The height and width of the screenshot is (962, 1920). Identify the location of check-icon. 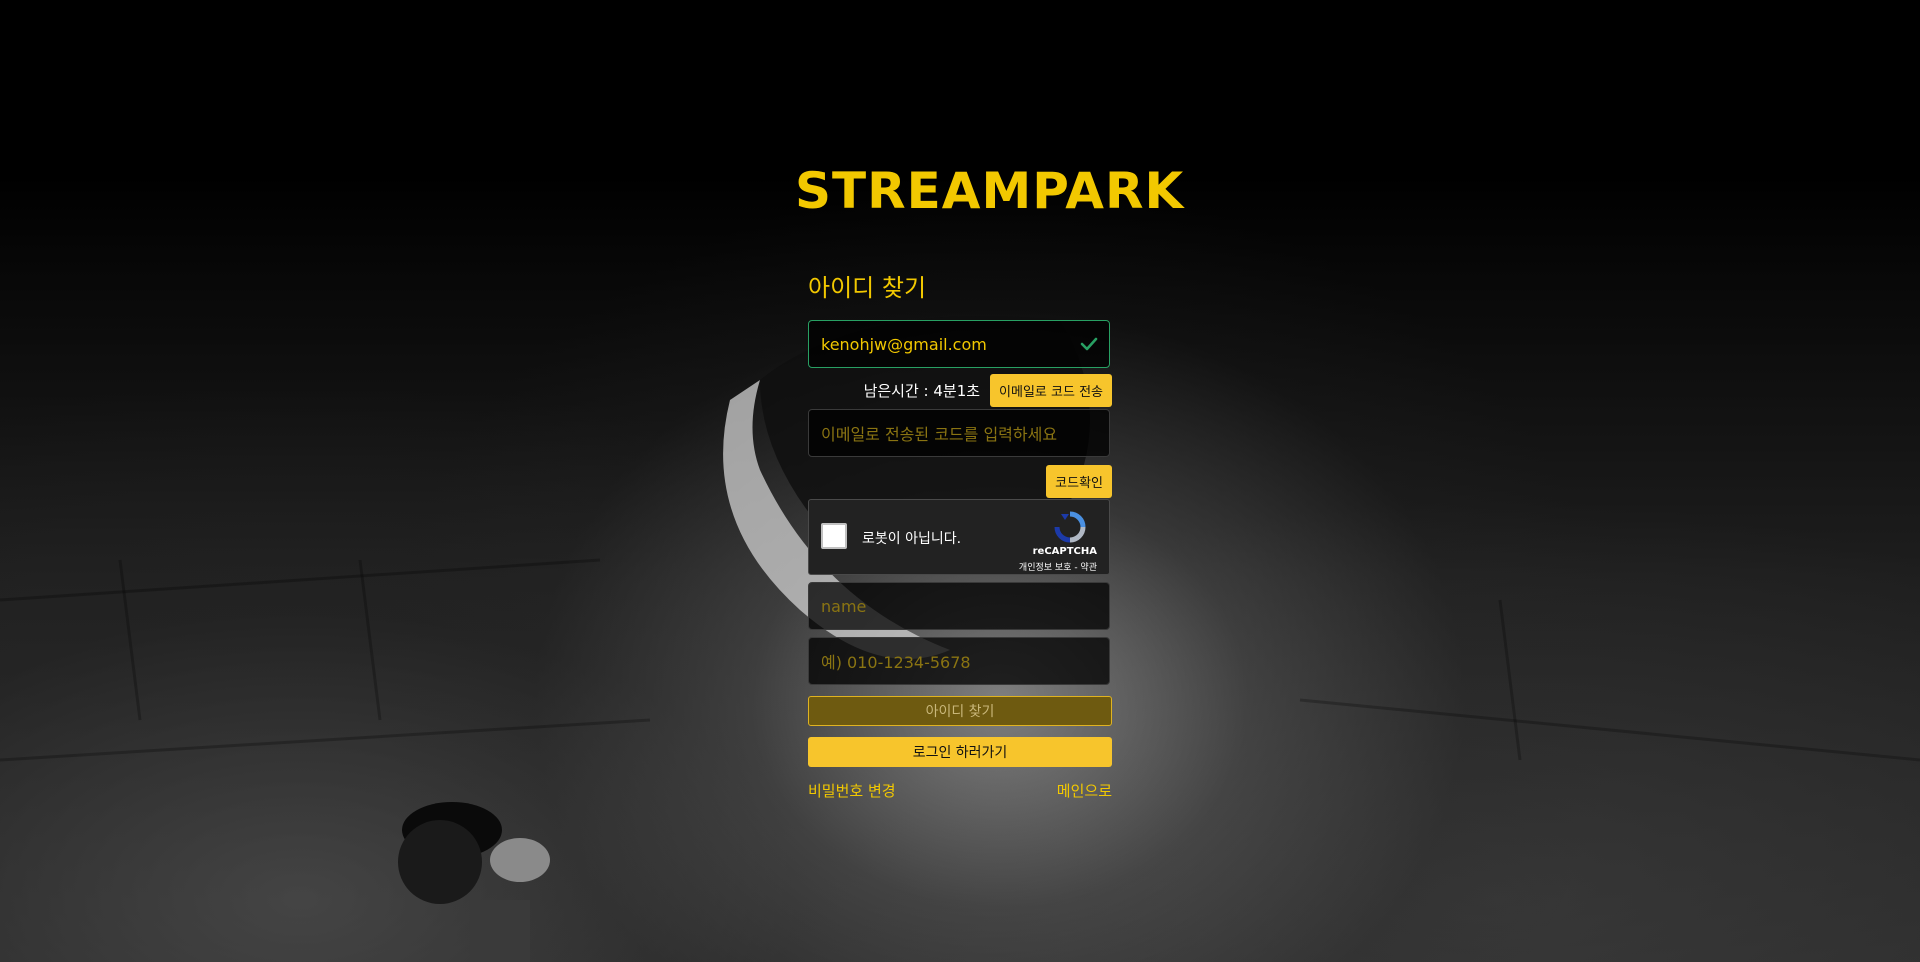
(1089, 344).